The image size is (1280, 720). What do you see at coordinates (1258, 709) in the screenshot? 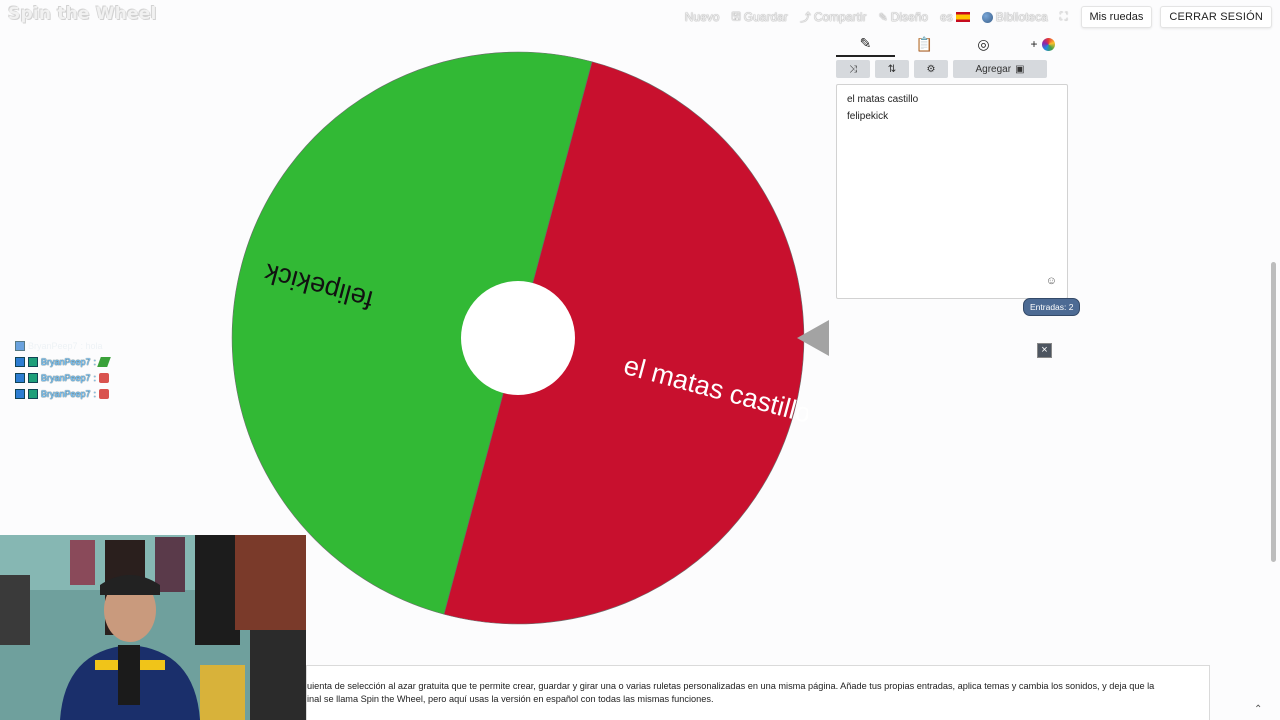
I see `chevron-up-icon: ⌃` at bounding box center [1258, 709].